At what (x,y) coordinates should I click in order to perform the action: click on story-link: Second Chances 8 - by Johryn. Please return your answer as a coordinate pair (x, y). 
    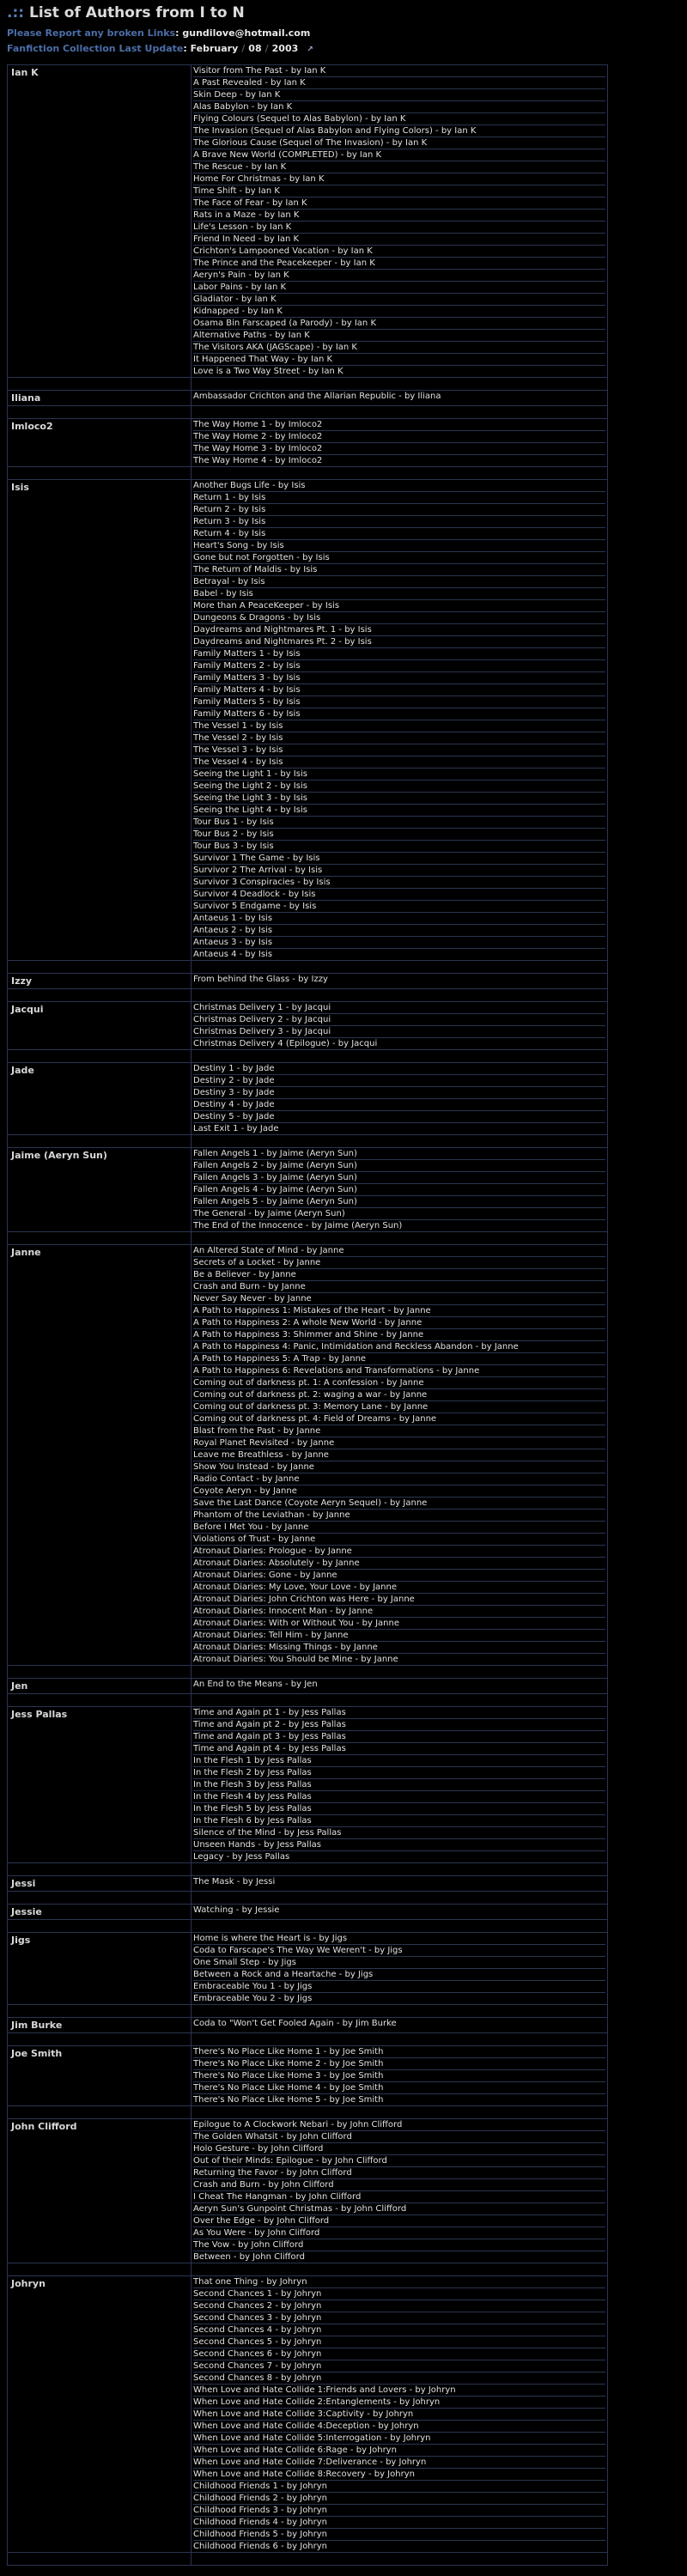
    Looking at the image, I should click on (399, 2378).